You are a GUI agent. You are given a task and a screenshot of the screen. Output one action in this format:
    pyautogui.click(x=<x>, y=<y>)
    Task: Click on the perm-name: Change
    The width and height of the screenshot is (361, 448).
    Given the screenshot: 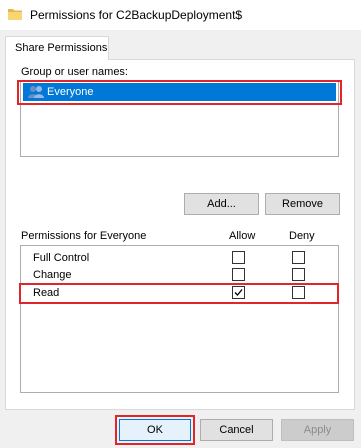 What is the action you would take?
    pyautogui.click(x=52, y=275)
    